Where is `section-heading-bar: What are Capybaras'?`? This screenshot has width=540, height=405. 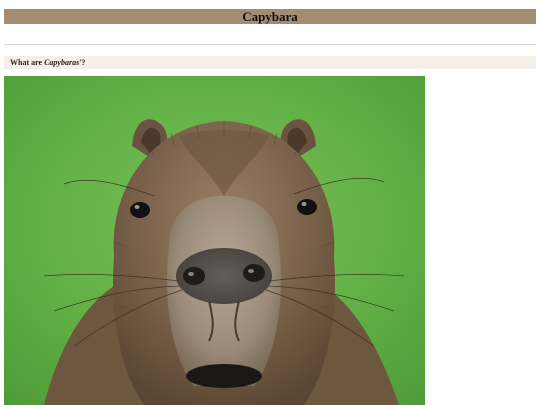 section-heading-bar: What are Capybaras'? is located at coordinates (270, 62).